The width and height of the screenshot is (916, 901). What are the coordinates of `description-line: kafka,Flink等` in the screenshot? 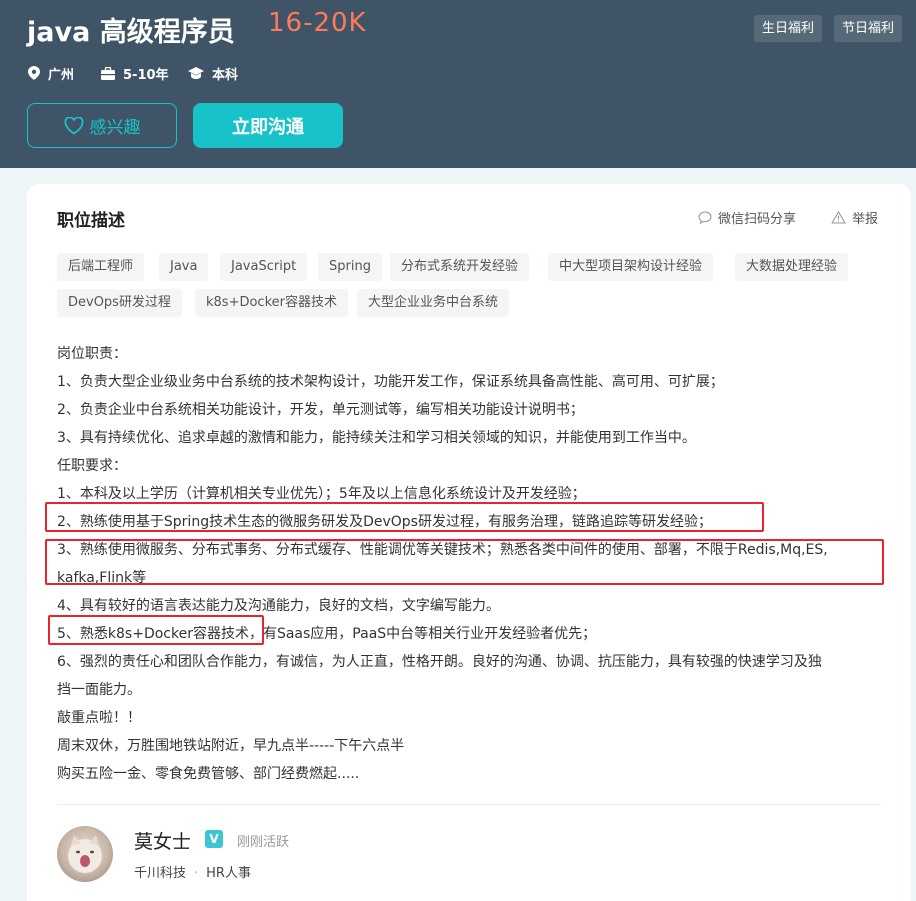 It's located at (102, 578).